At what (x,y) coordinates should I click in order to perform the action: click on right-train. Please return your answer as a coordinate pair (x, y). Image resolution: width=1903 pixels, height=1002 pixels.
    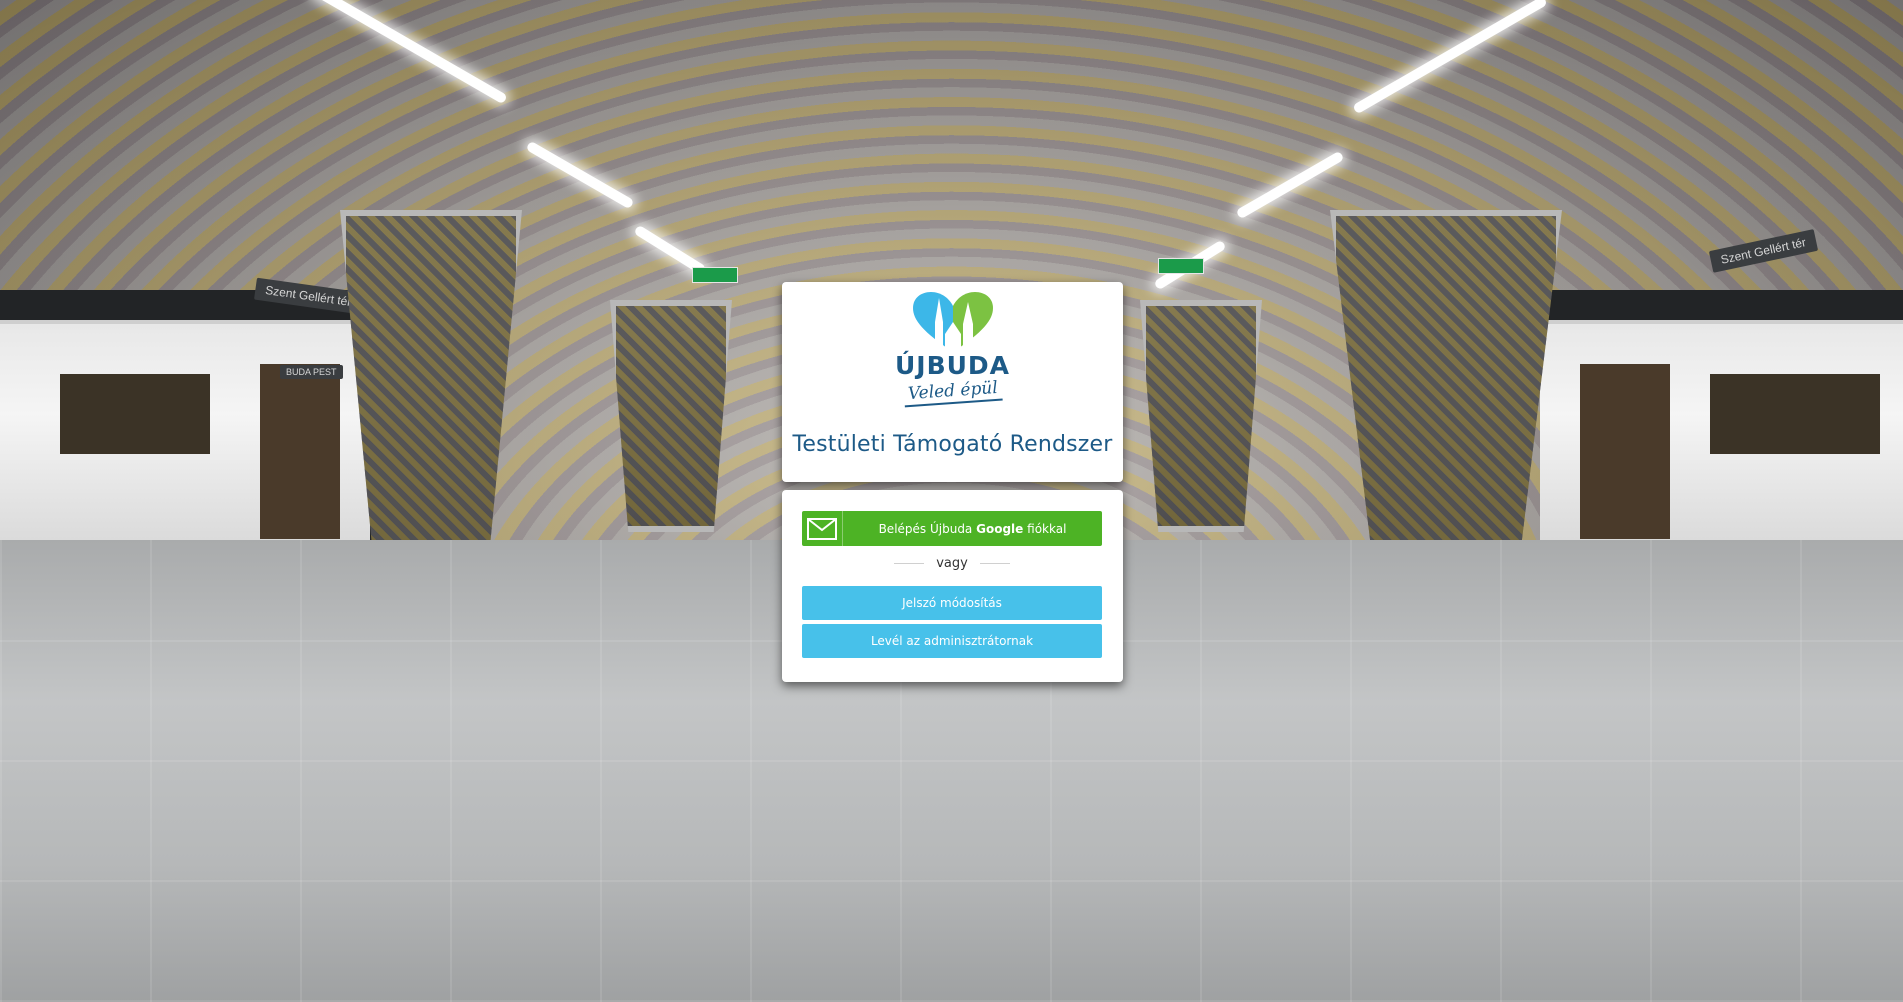
    Looking at the image, I should click on (1721, 434).